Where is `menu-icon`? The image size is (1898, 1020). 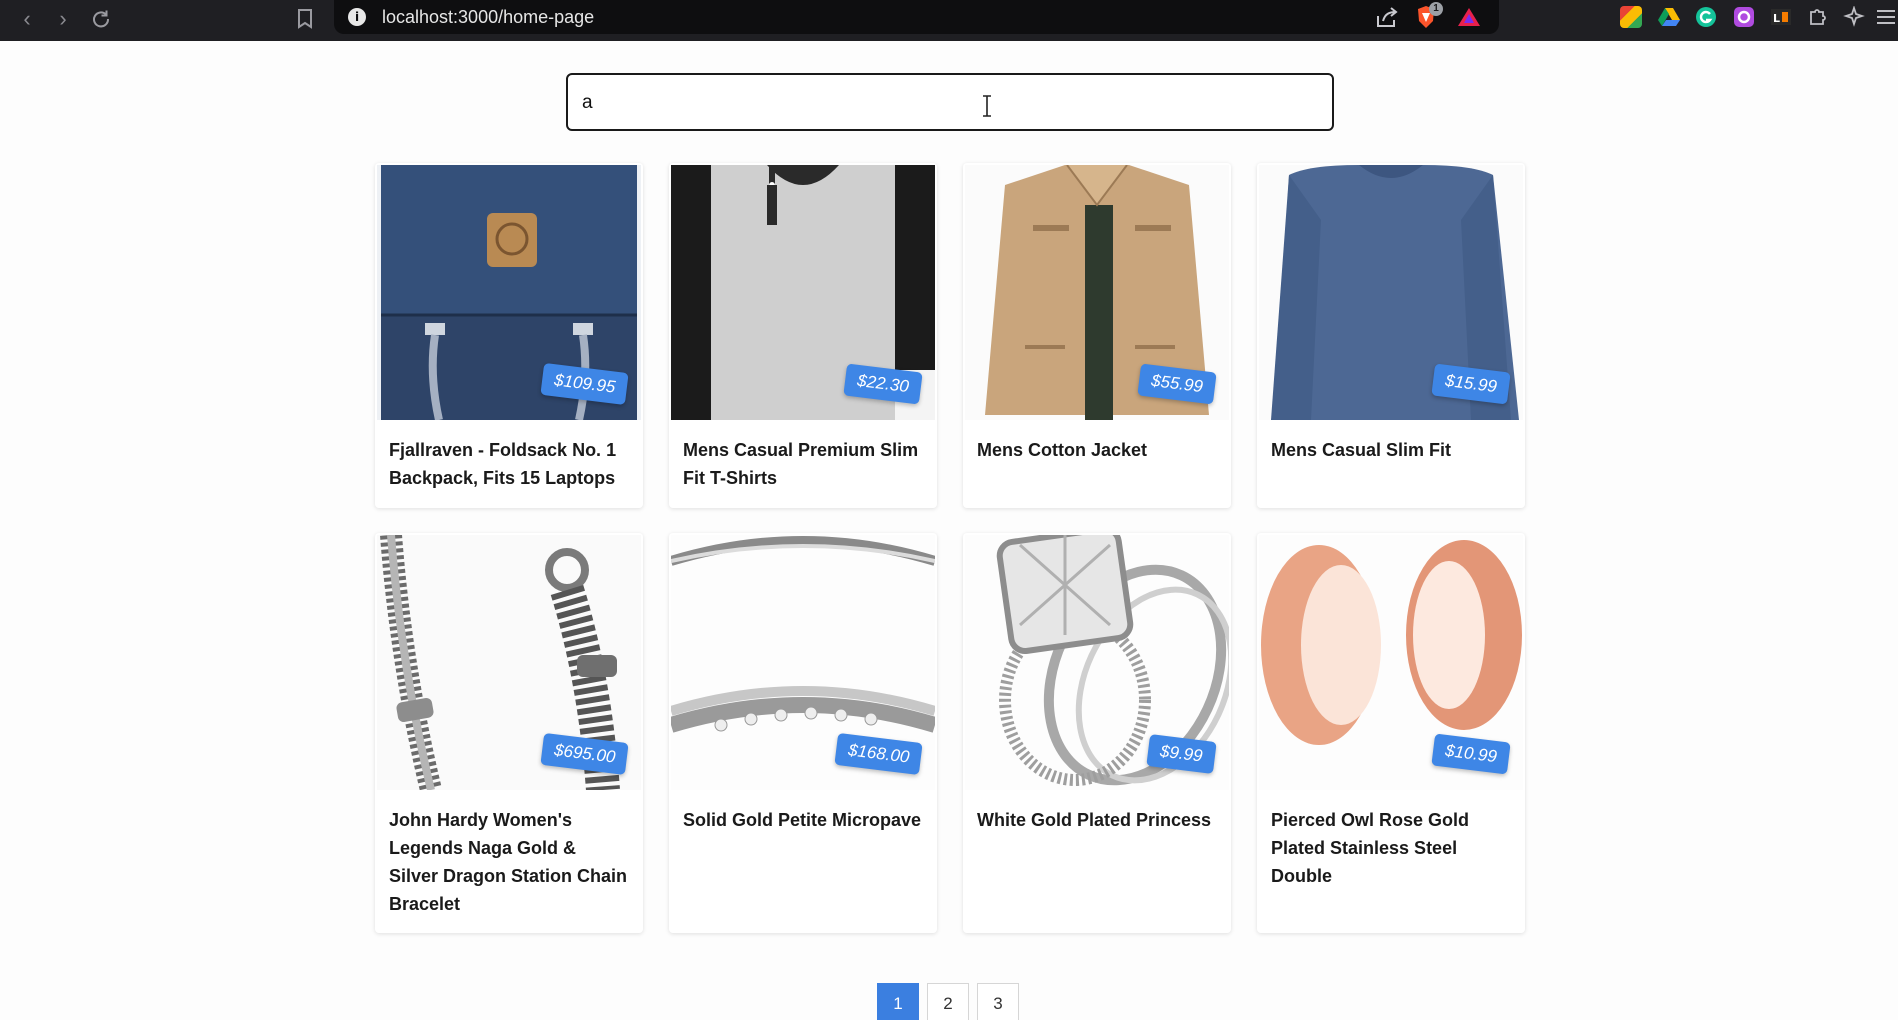 menu-icon is located at coordinates (1886, 17).